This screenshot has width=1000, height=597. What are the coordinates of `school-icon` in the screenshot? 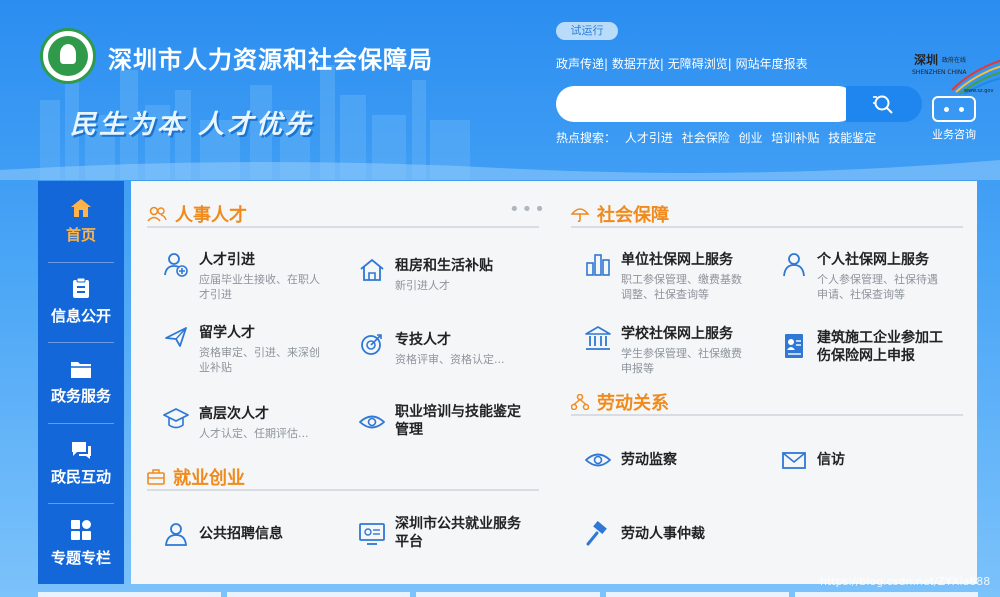 It's located at (598, 338).